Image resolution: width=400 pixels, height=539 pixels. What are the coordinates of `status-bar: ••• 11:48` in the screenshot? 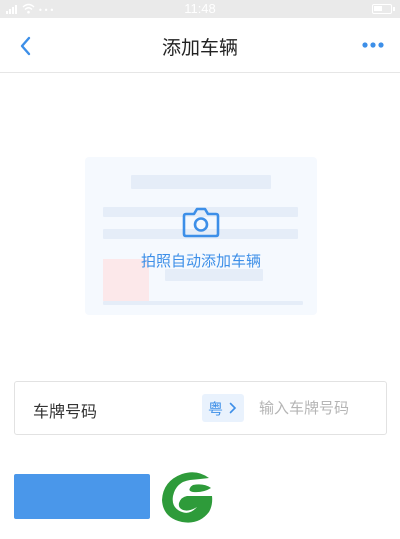 It's located at (200, 9).